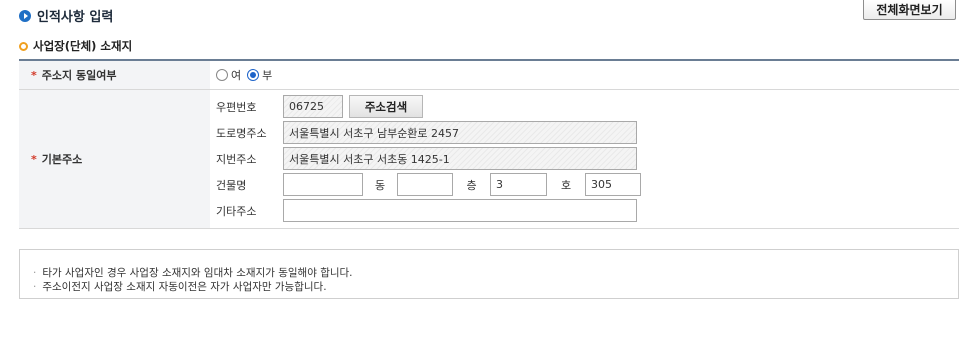  I want to click on same-address-radio-group: 여 부, so click(584, 75).